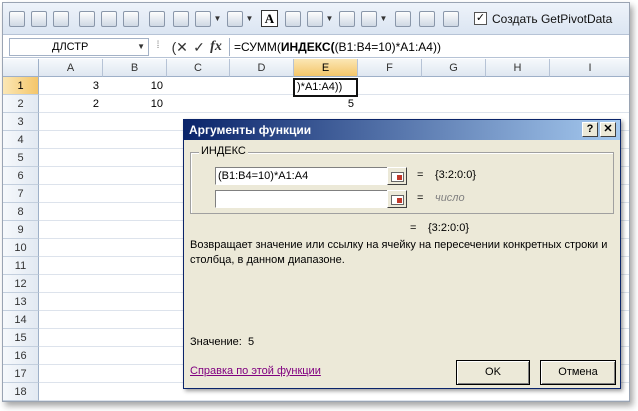 The image size is (638, 411). I want to click on paint-icon, so click(369, 19).